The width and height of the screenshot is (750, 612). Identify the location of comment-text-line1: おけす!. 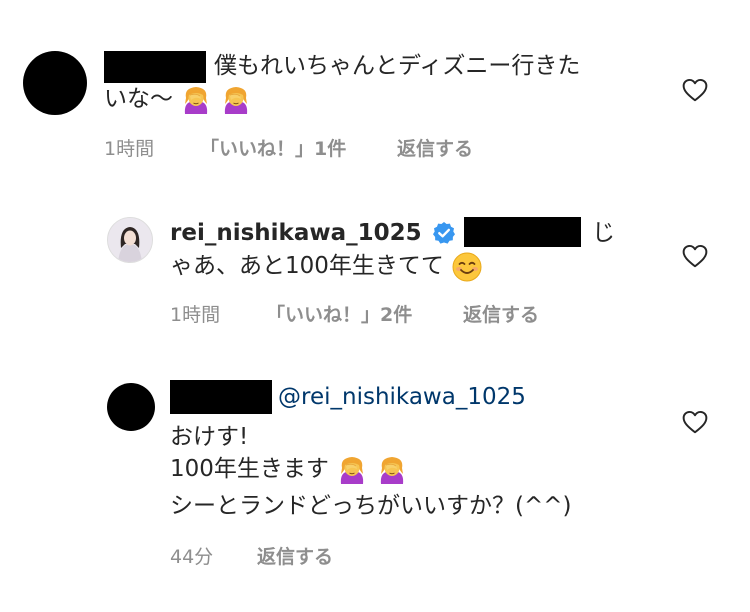
(209, 437).